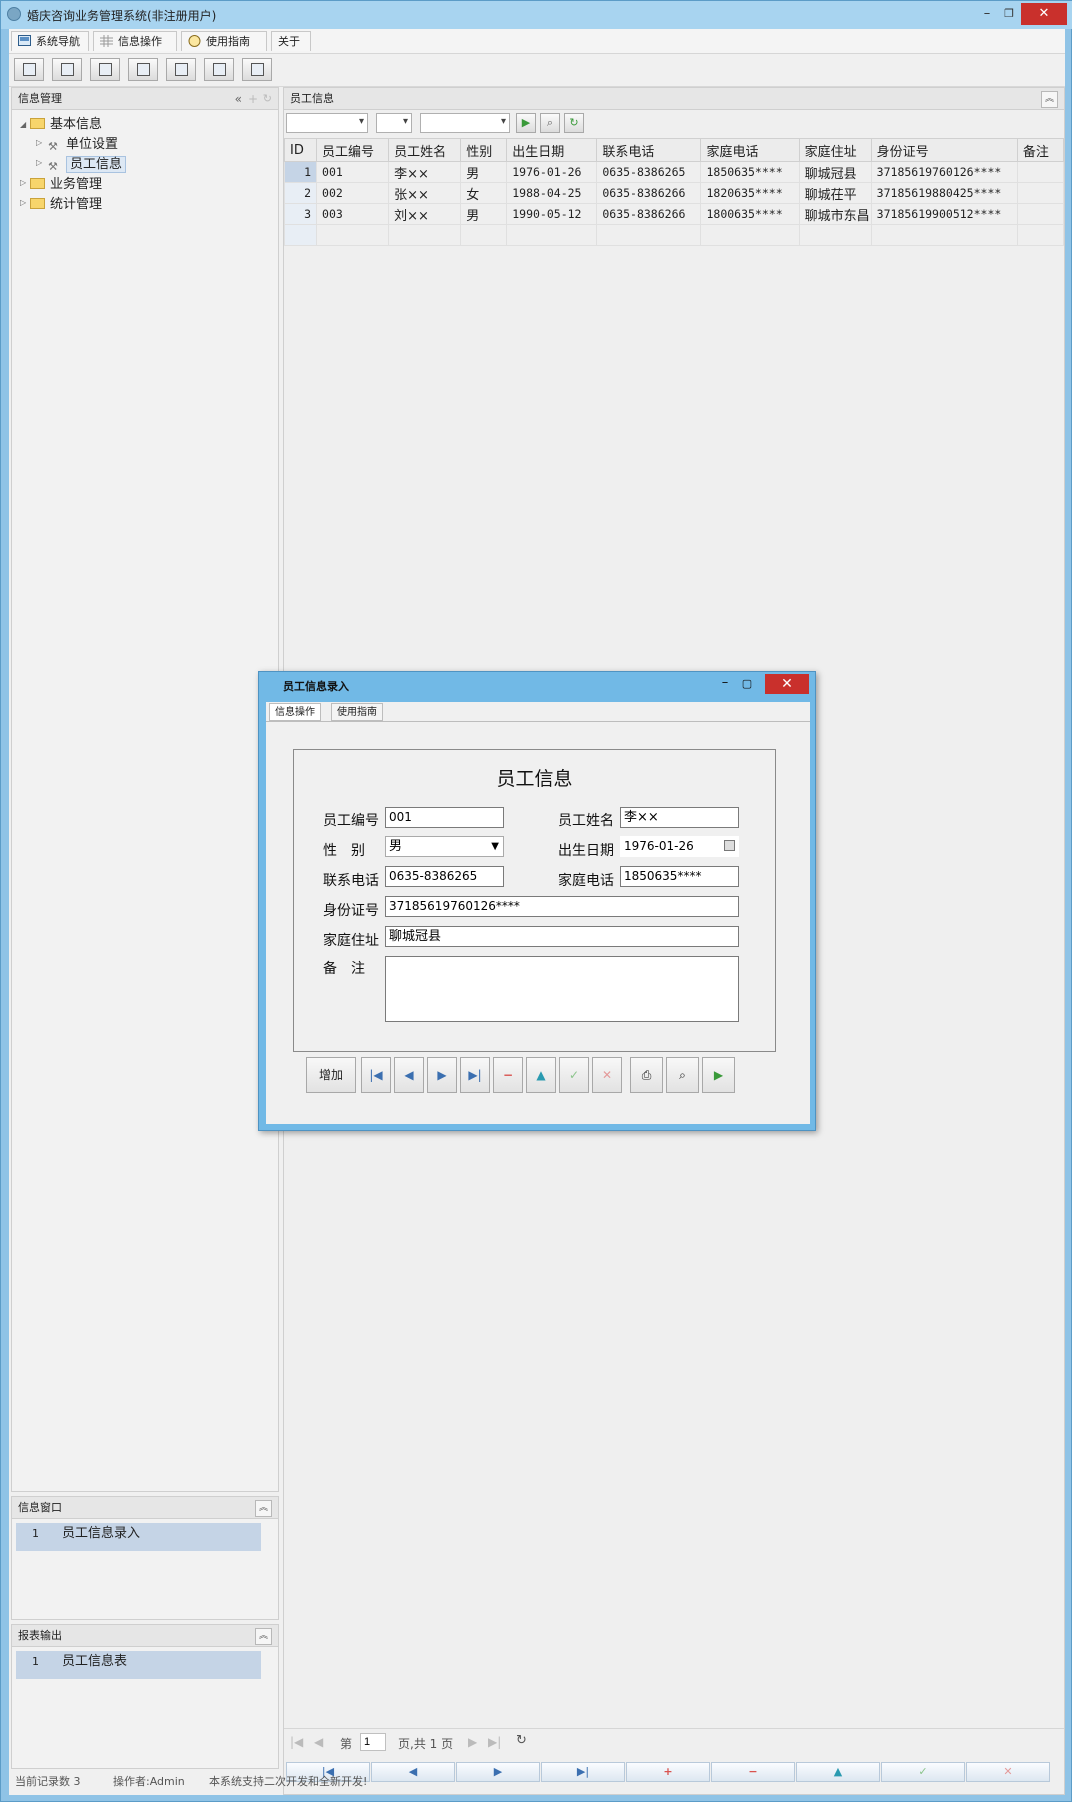 This screenshot has width=1072, height=1802. I want to click on column-header: 性别, so click(484, 150).